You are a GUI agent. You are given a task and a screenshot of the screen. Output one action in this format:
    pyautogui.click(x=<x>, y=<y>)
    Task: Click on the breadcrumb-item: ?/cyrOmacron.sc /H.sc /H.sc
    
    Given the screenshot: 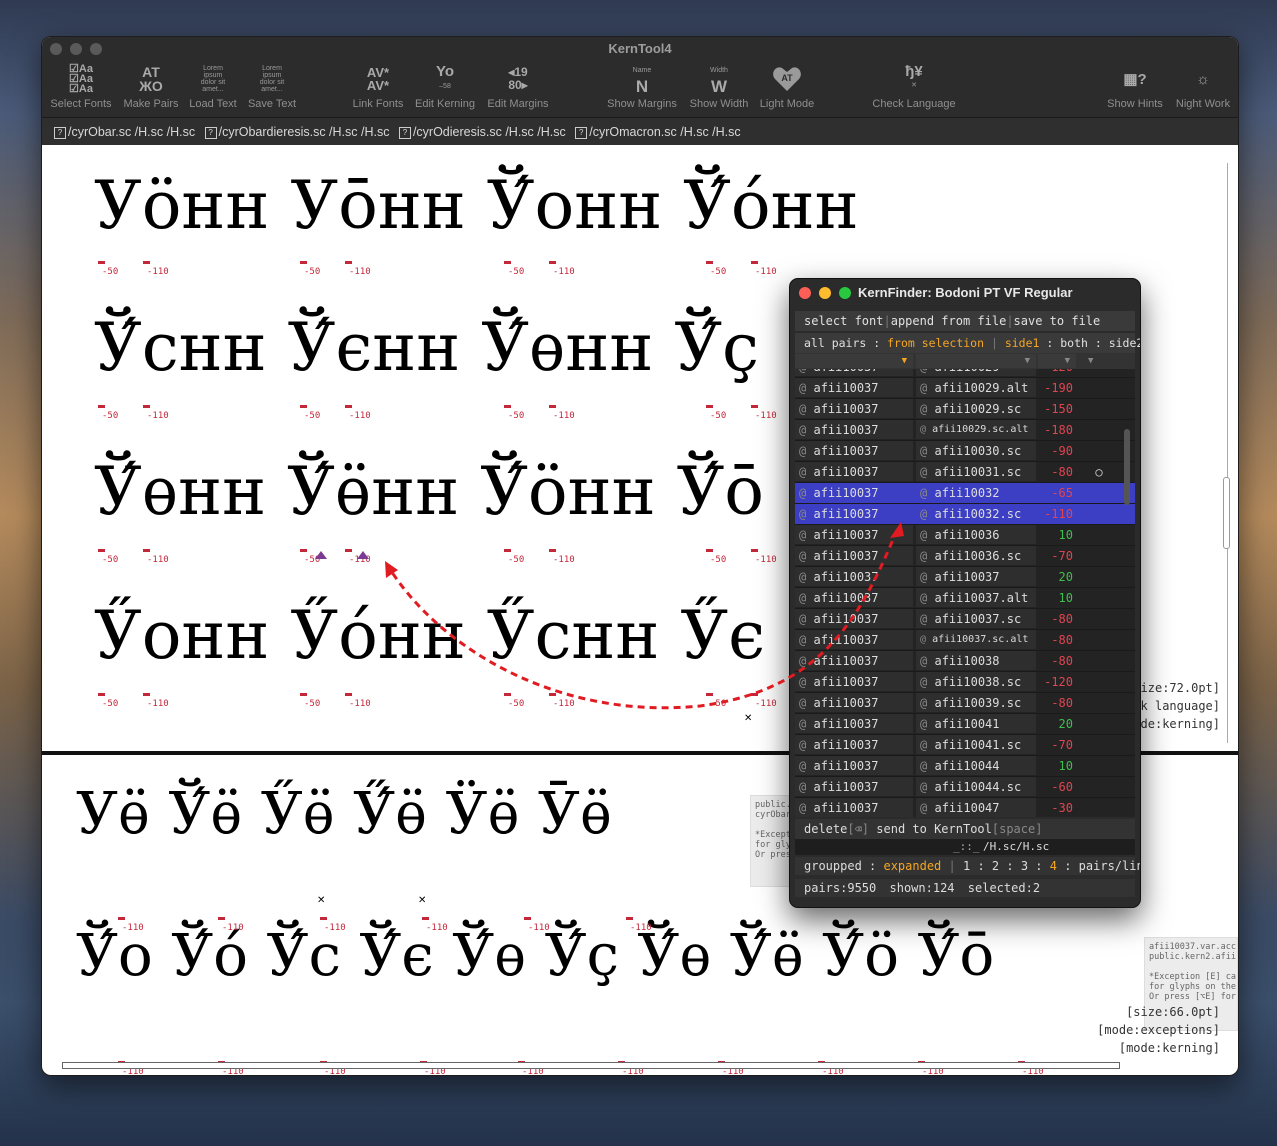 What is the action you would take?
    pyautogui.click(x=658, y=132)
    